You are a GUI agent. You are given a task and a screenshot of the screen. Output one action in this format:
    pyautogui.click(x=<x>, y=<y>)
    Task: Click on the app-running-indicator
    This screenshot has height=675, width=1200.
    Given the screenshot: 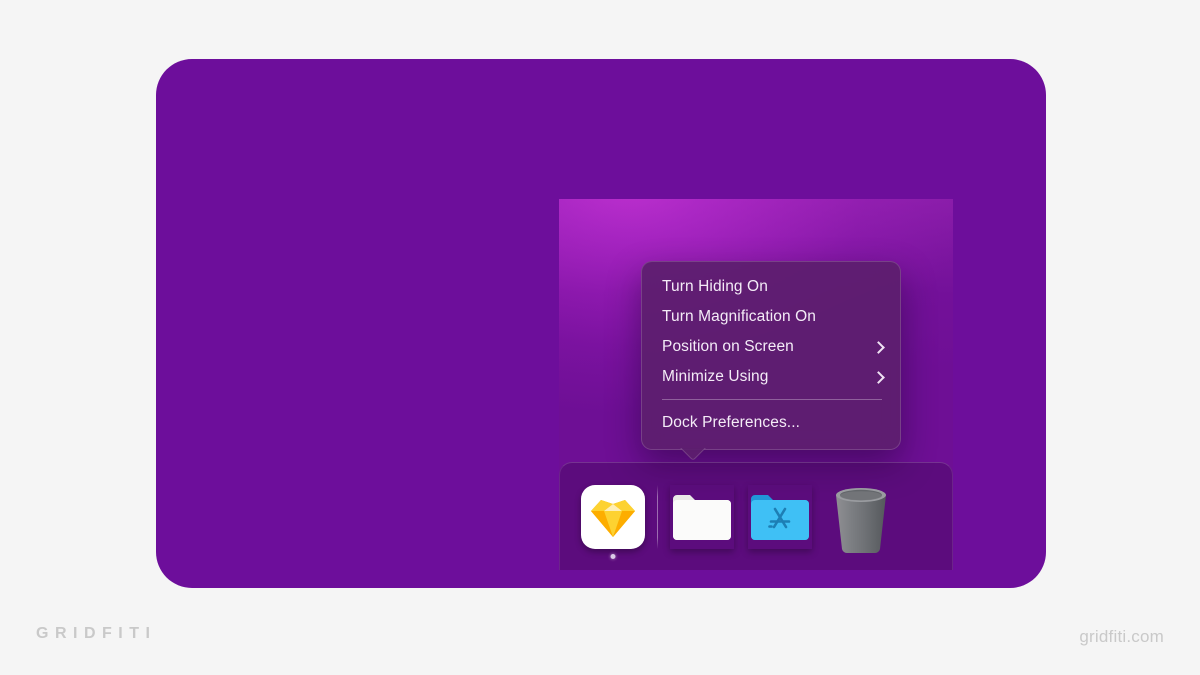 What is the action you would take?
    pyautogui.click(x=613, y=556)
    